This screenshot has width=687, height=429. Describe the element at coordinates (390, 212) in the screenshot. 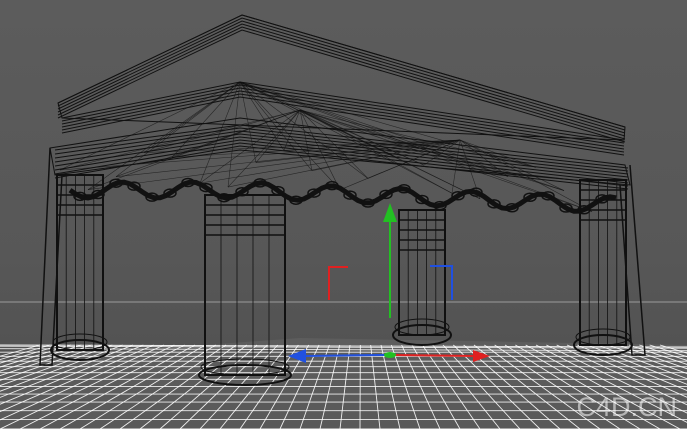

I see `y-axis-arrow-icon` at that location.